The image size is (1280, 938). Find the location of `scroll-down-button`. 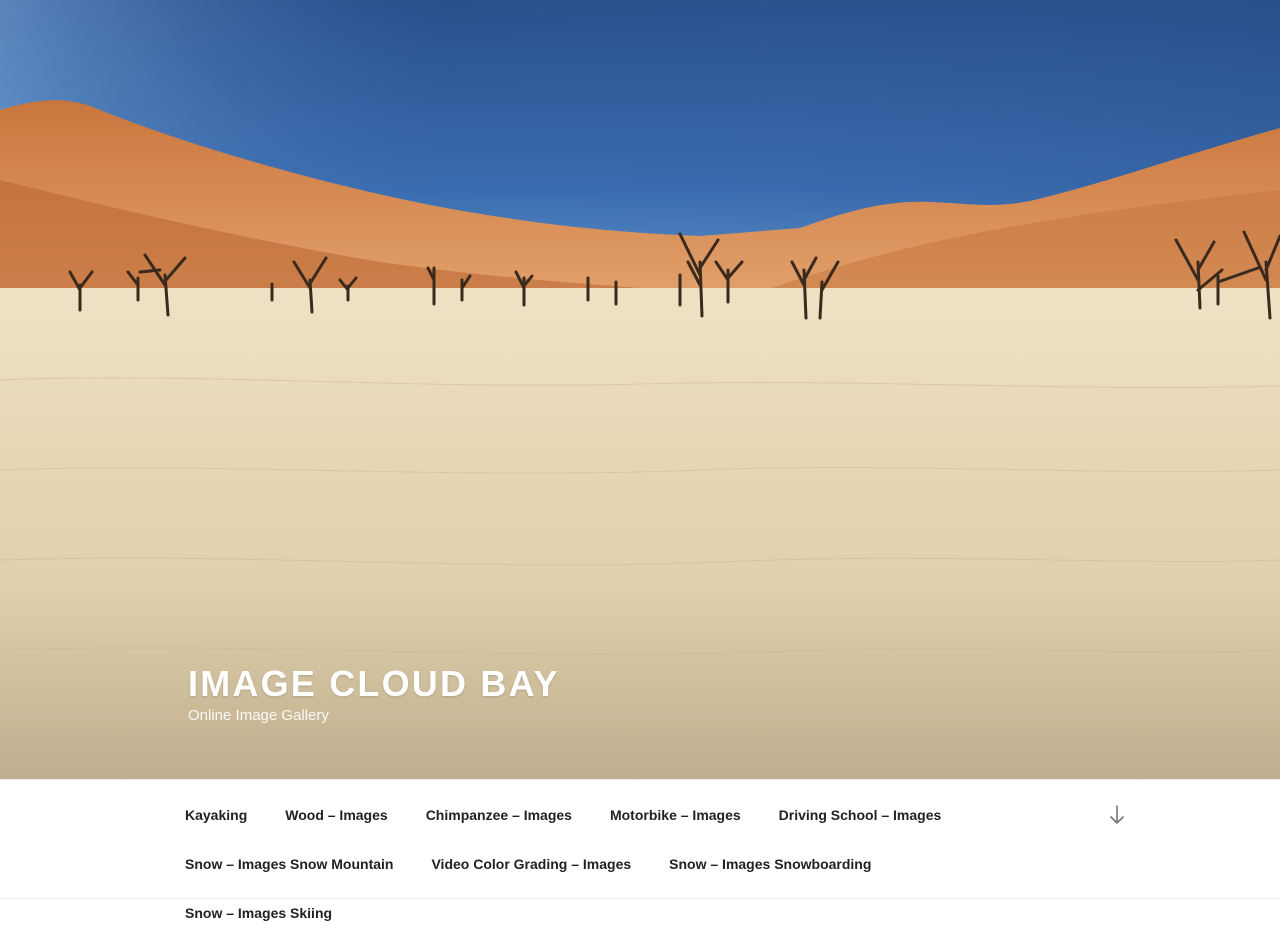

scroll-down-button is located at coordinates (1117, 815).